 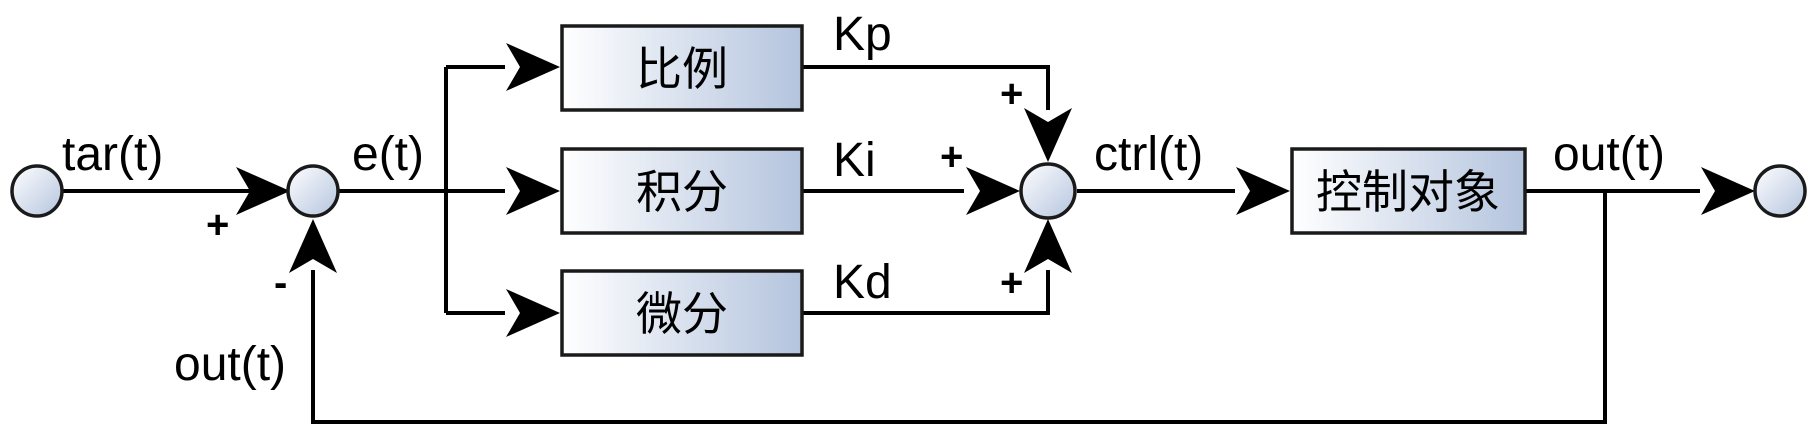 What do you see at coordinates (388, 154) in the screenshot?
I see `error-signal-label: e(t)` at bounding box center [388, 154].